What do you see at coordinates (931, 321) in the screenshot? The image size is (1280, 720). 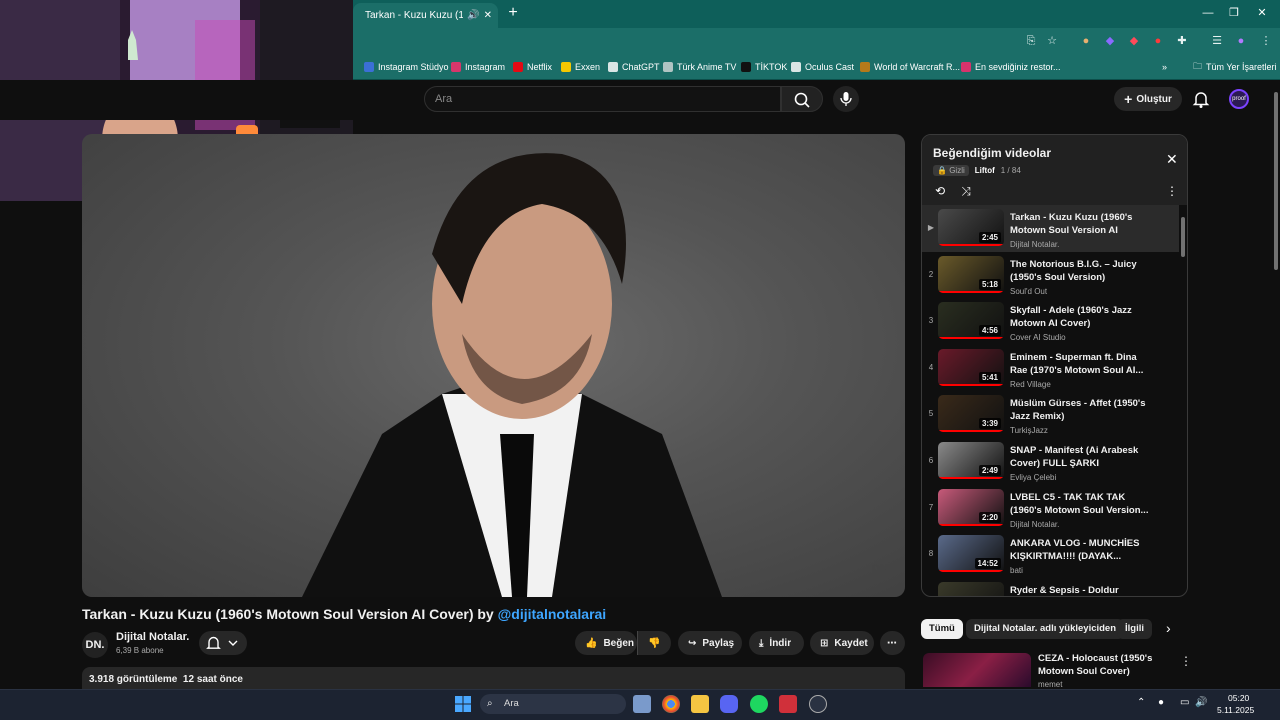 I see `playlist-item-index: 3` at bounding box center [931, 321].